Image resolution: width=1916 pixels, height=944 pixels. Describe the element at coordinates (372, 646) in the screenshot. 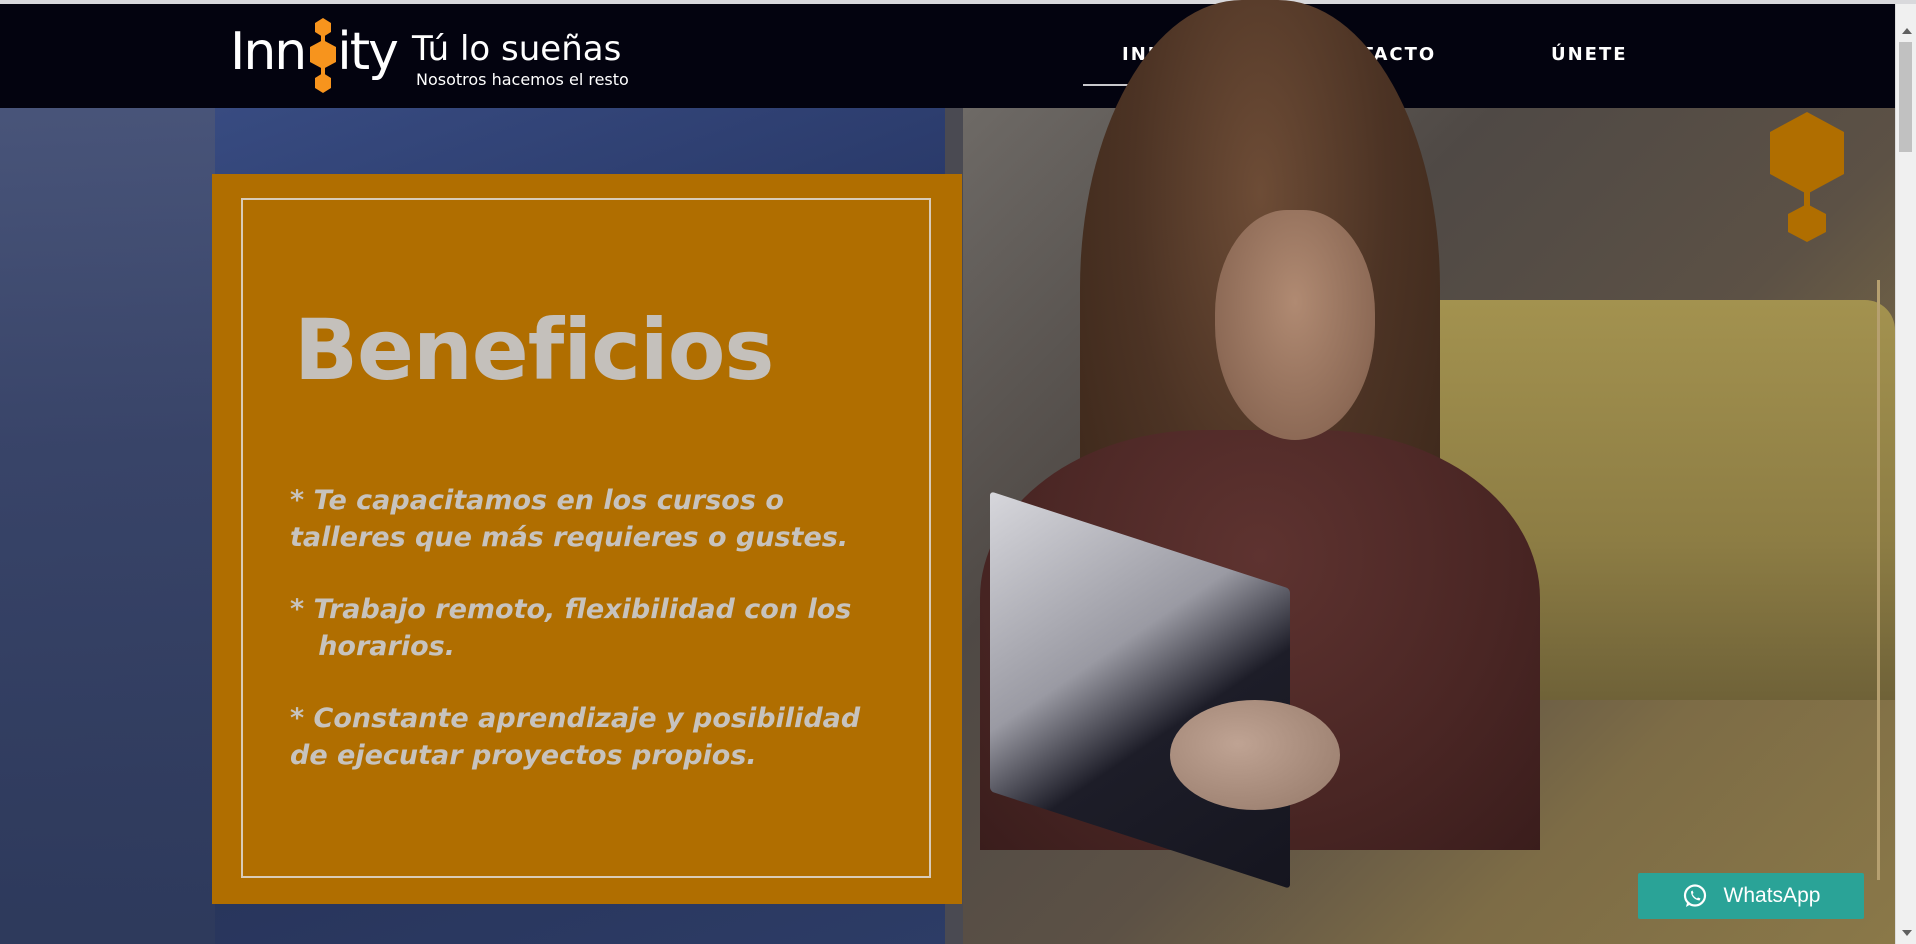

I see `benefit-line: horarios.` at that location.